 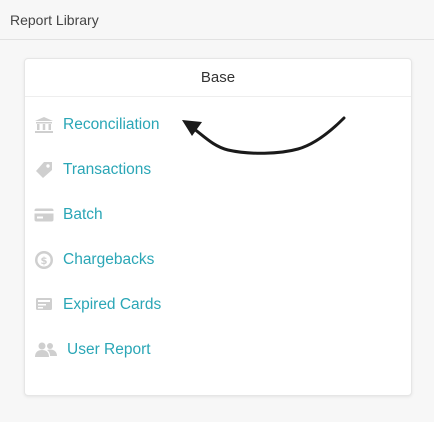 What do you see at coordinates (44, 170) in the screenshot?
I see `tag-icon` at bounding box center [44, 170].